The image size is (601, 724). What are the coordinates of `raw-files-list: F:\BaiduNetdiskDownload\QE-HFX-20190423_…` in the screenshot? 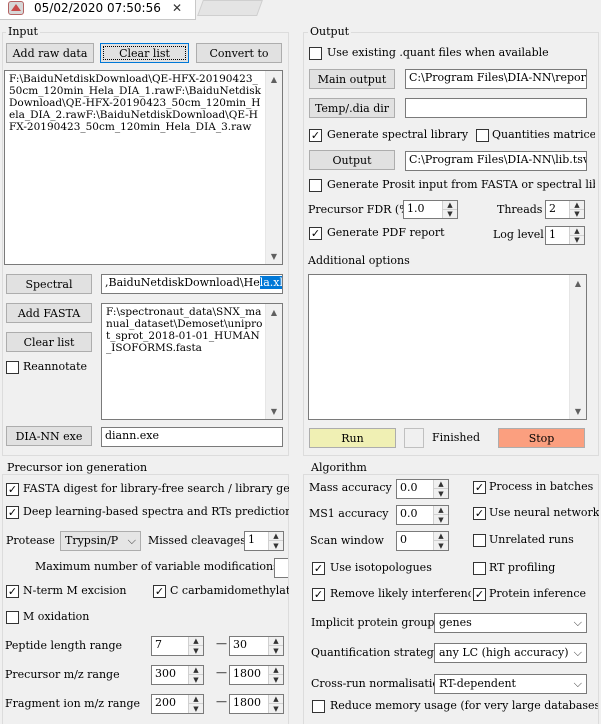 It's located at (143, 167).